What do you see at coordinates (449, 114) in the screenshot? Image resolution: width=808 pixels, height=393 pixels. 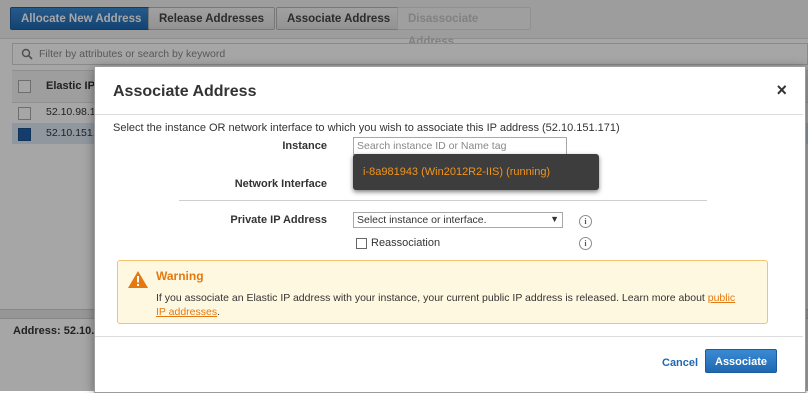 I see `title-divider` at bounding box center [449, 114].